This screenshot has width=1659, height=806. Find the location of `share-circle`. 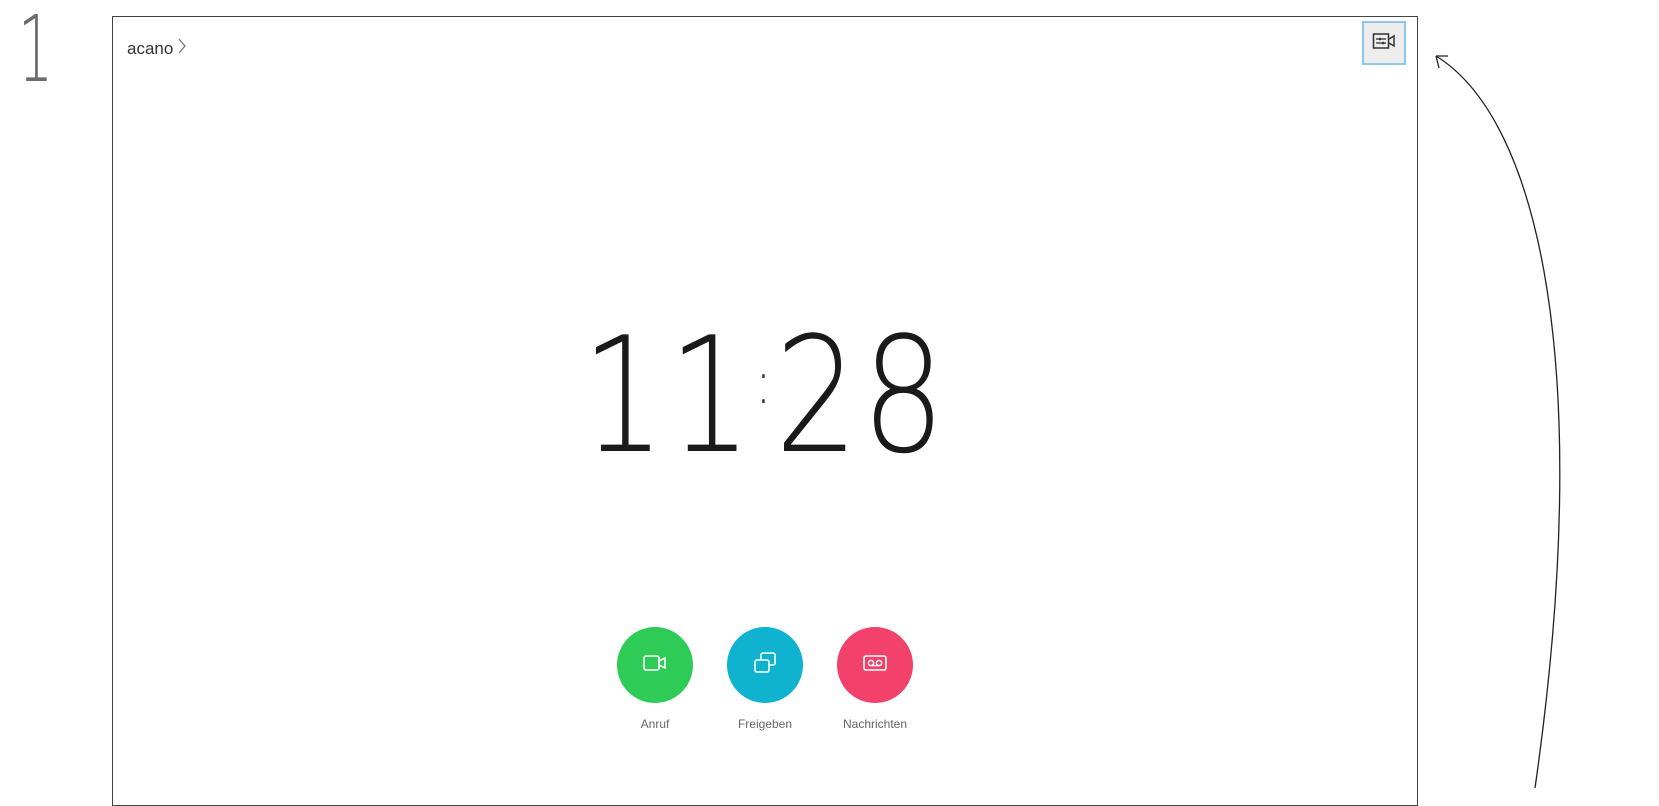

share-circle is located at coordinates (765, 665).